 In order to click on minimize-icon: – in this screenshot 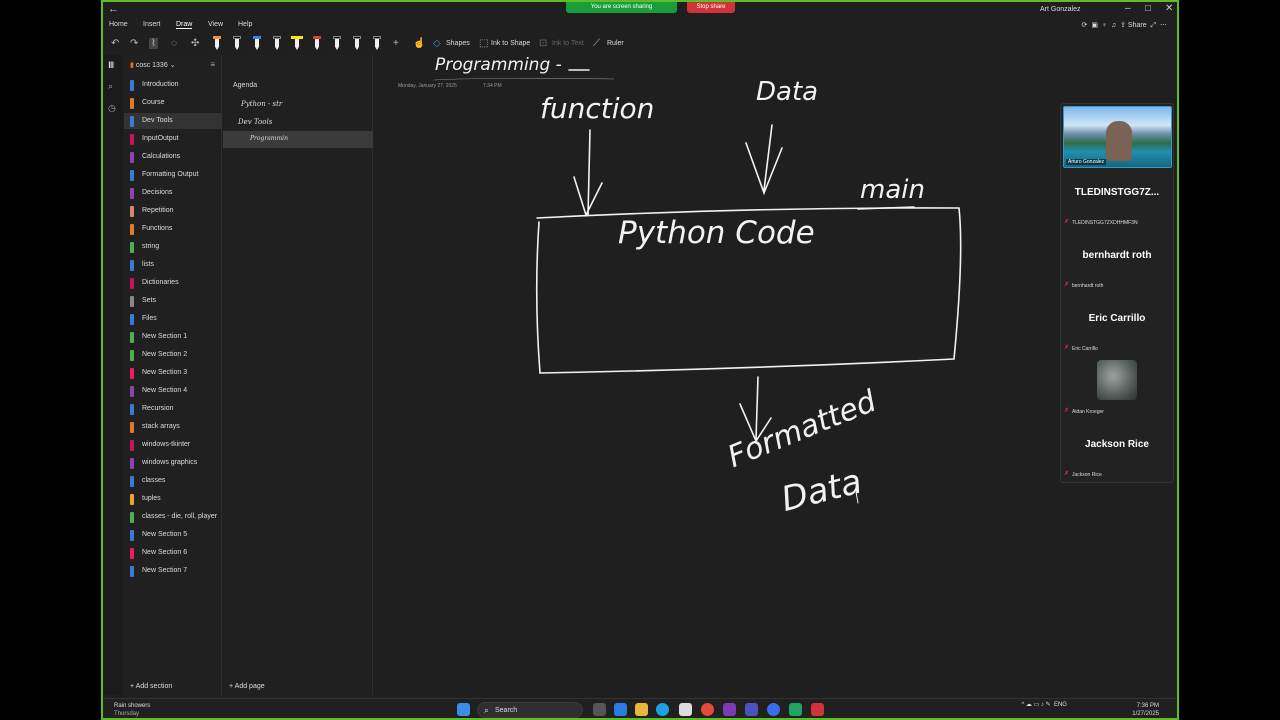, I will do `click(1128, 8)`.